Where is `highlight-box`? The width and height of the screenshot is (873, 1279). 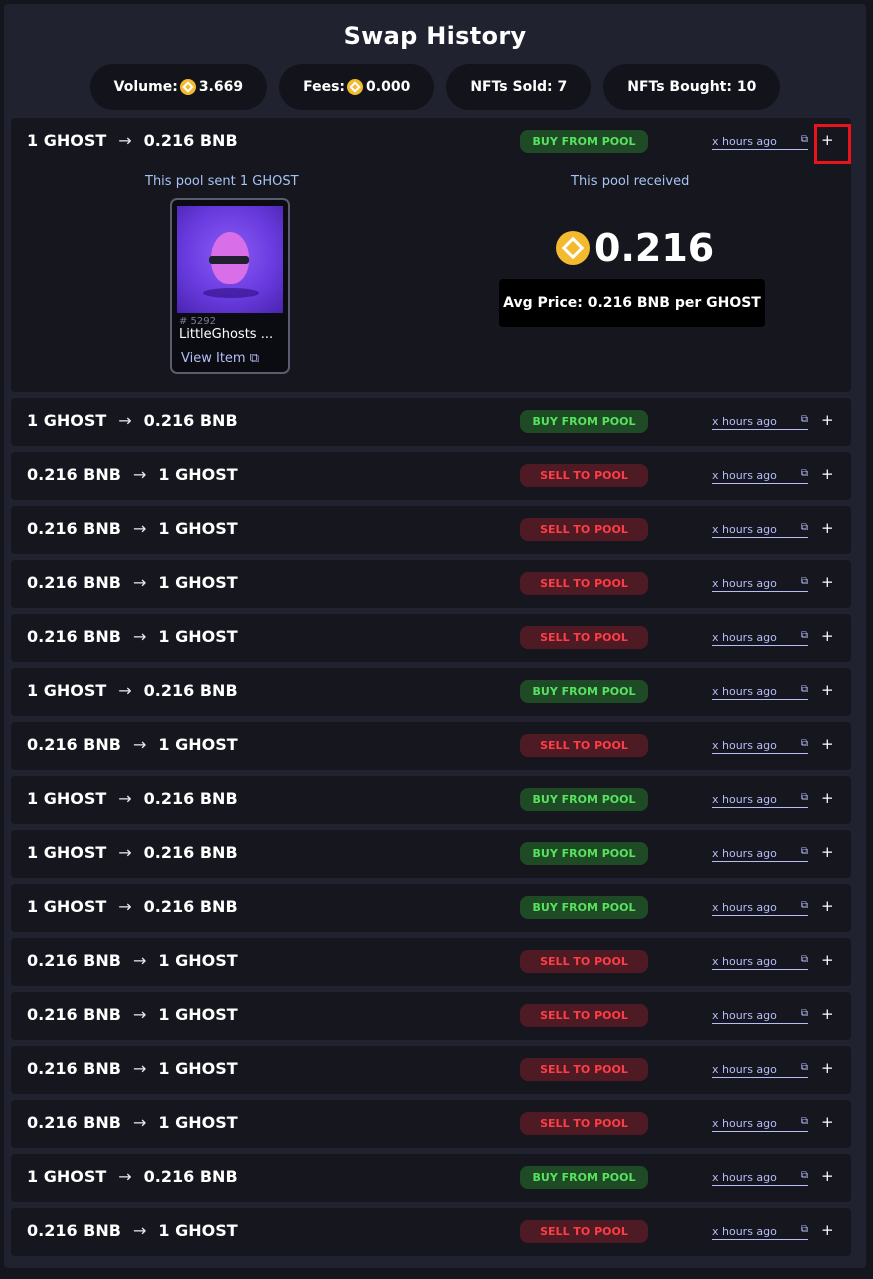
highlight-box is located at coordinates (832, 144).